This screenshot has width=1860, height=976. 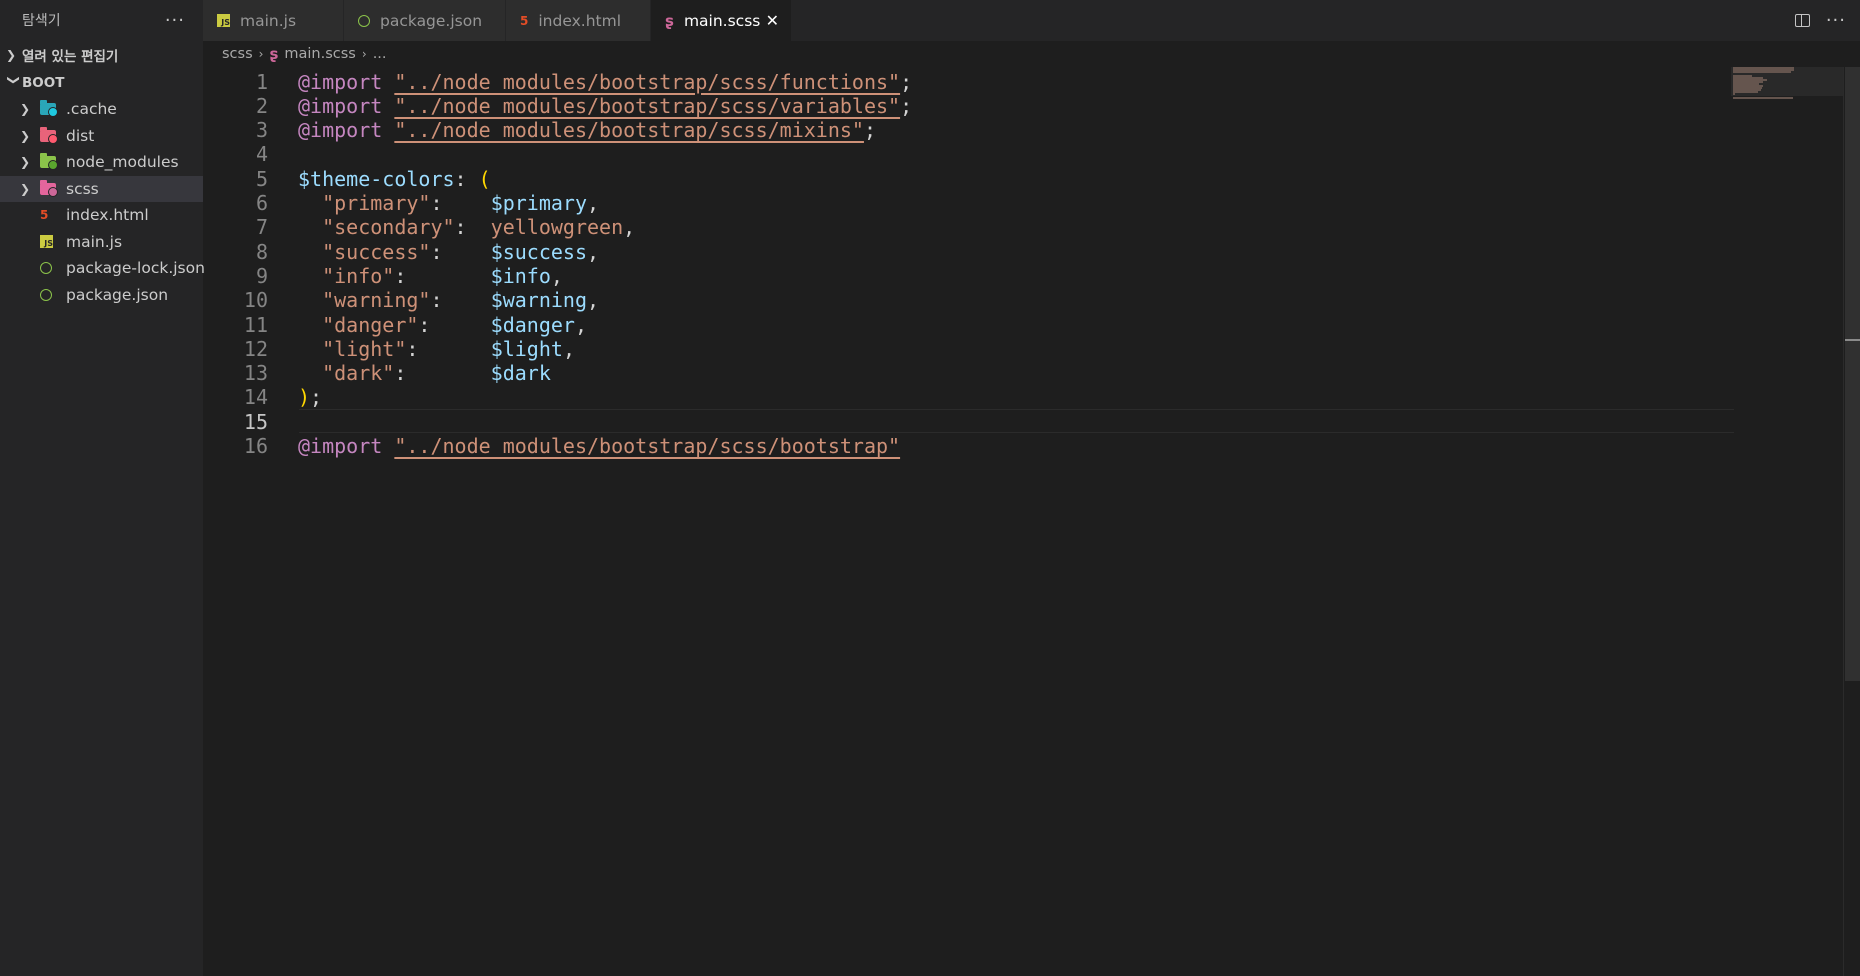 I want to click on code-token: "success", so click(x=376, y=251).